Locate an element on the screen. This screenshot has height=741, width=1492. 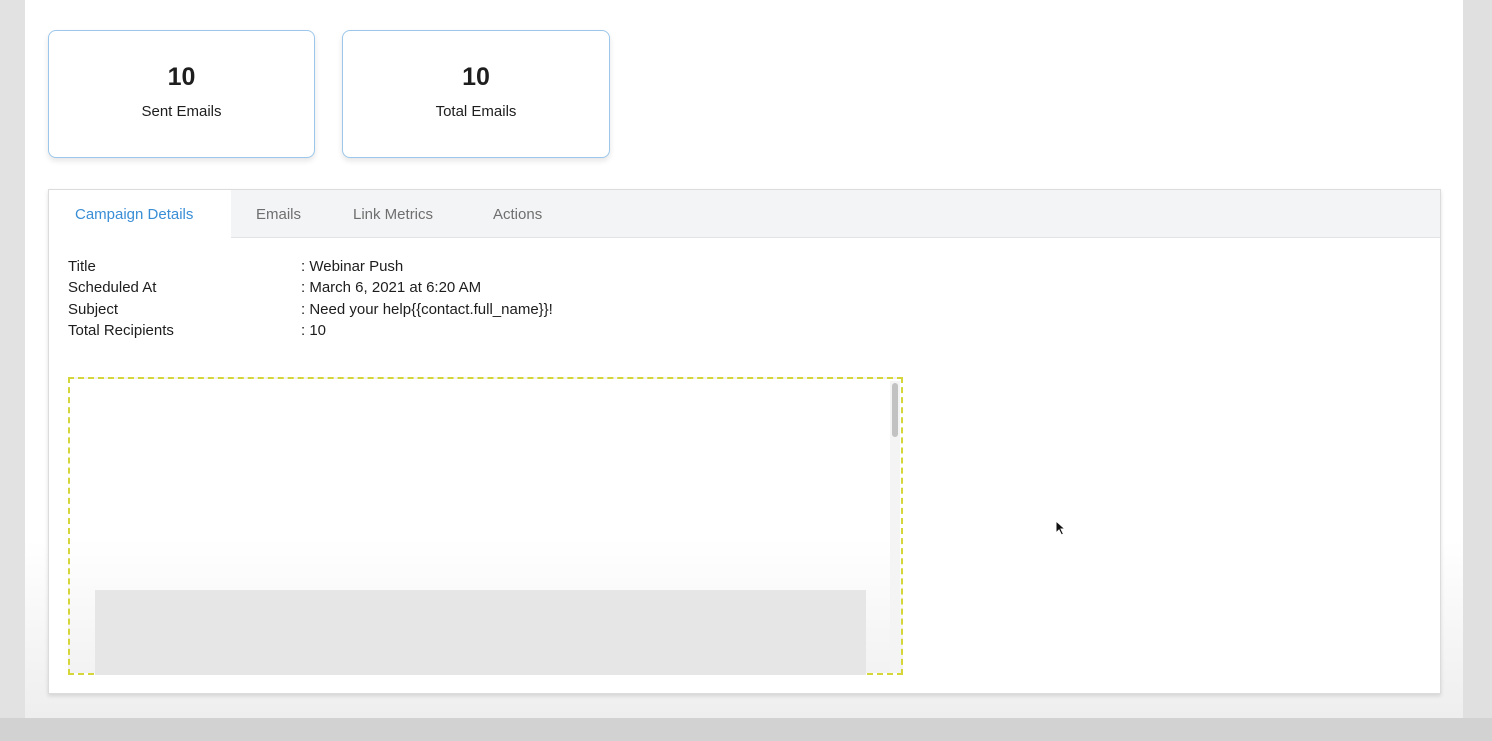
preview-scrollbar is located at coordinates (895, 527).